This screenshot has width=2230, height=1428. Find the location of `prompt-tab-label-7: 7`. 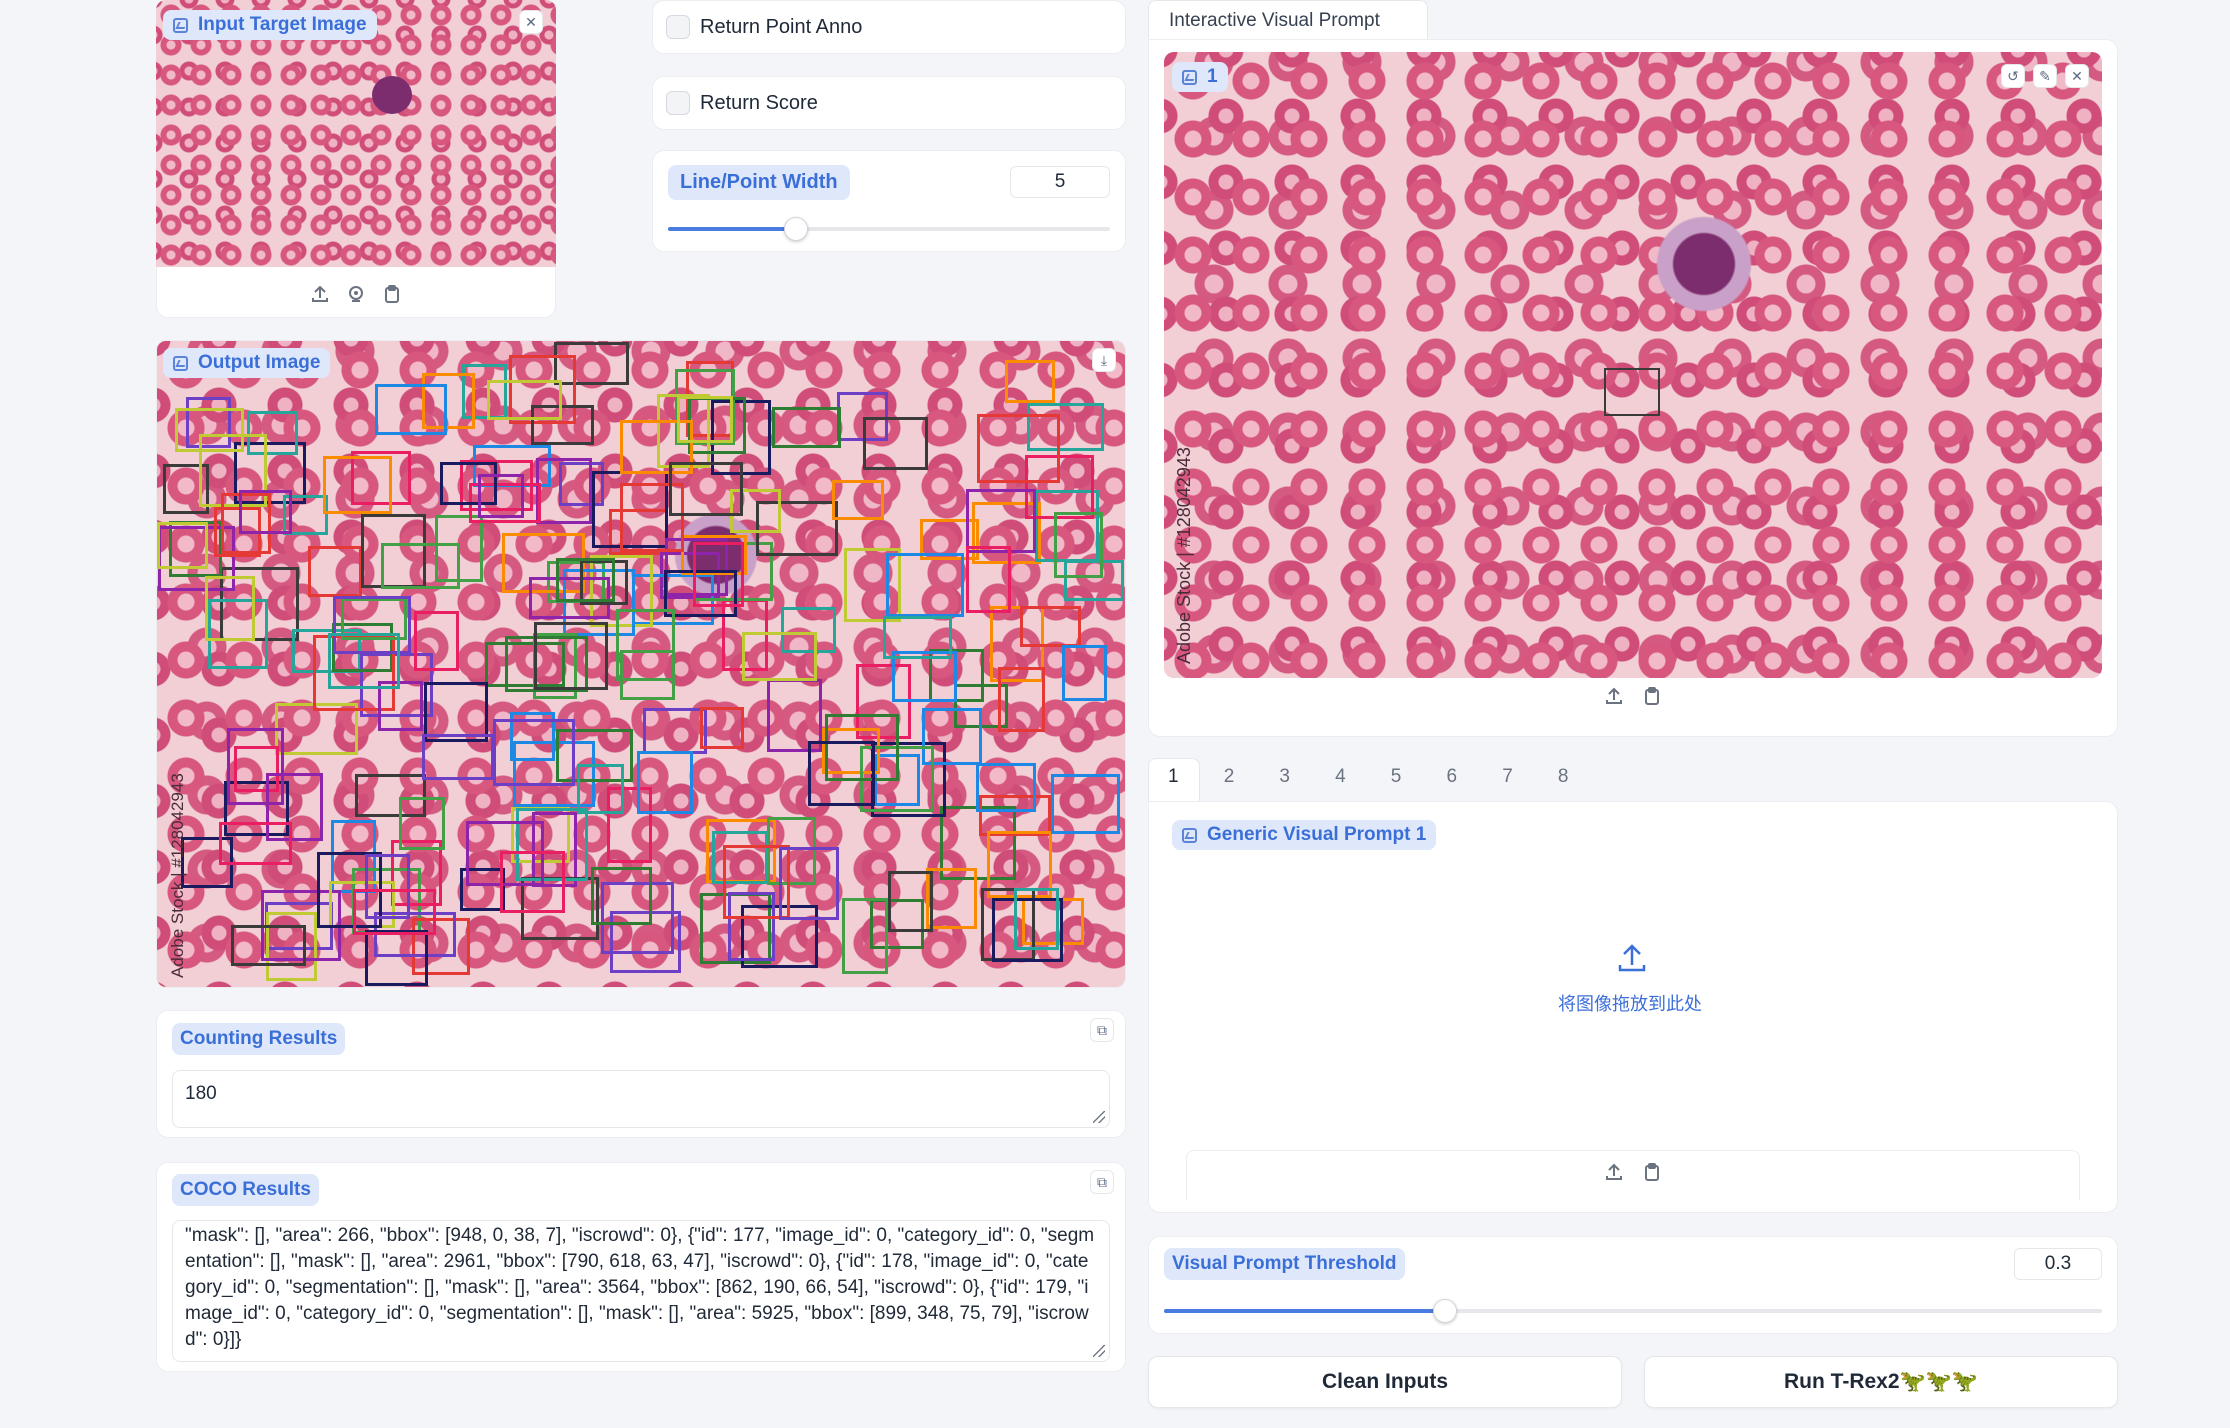

prompt-tab-label-7: 7 is located at coordinates (1507, 777).